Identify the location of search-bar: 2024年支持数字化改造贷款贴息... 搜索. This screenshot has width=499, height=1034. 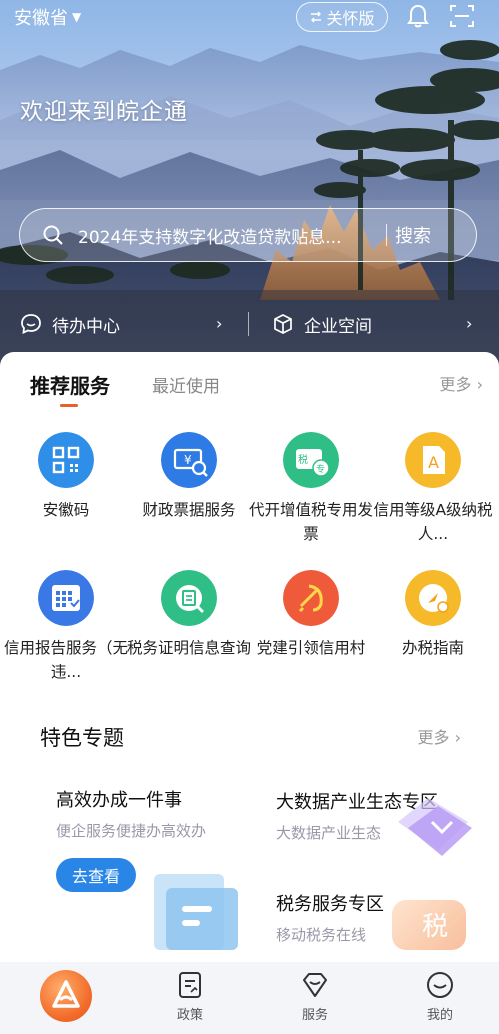
(248, 235).